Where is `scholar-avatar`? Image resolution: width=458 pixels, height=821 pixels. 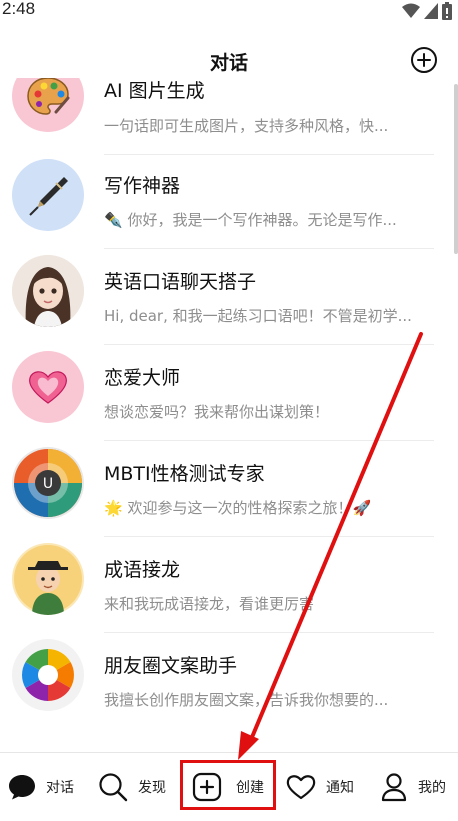 scholar-avatar is located at coordinates (48, 579).